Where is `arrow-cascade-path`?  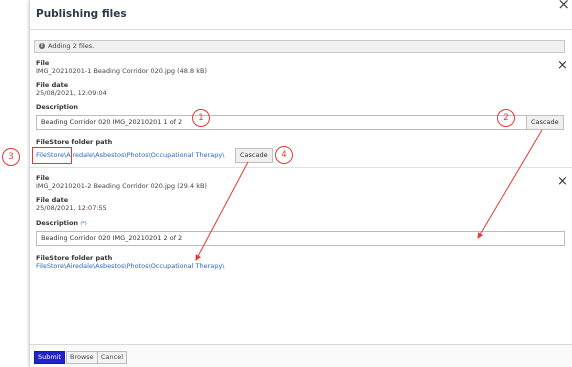
arrow-cascade-path is located at coordinates (222, 211).